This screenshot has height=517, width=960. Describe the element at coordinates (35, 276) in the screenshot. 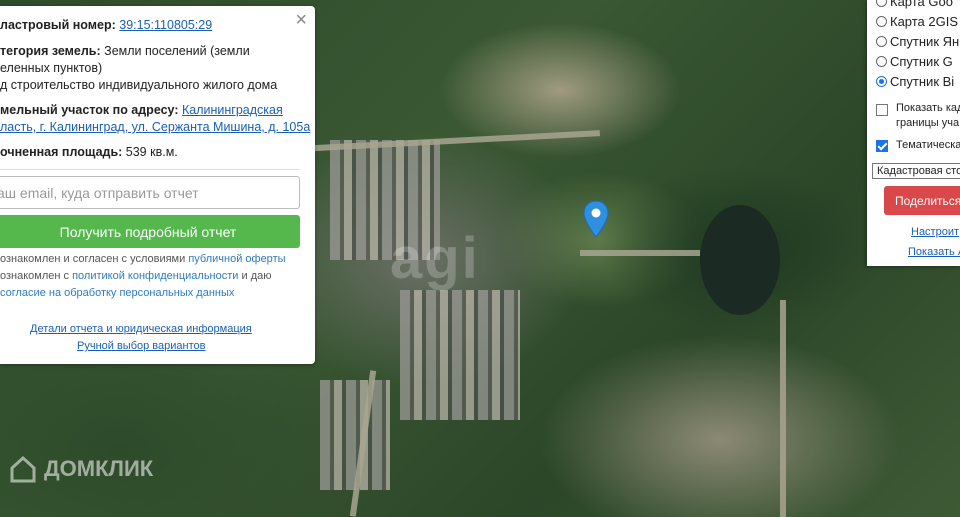

I see `legal-2-text: ознакомлен с` at that location.